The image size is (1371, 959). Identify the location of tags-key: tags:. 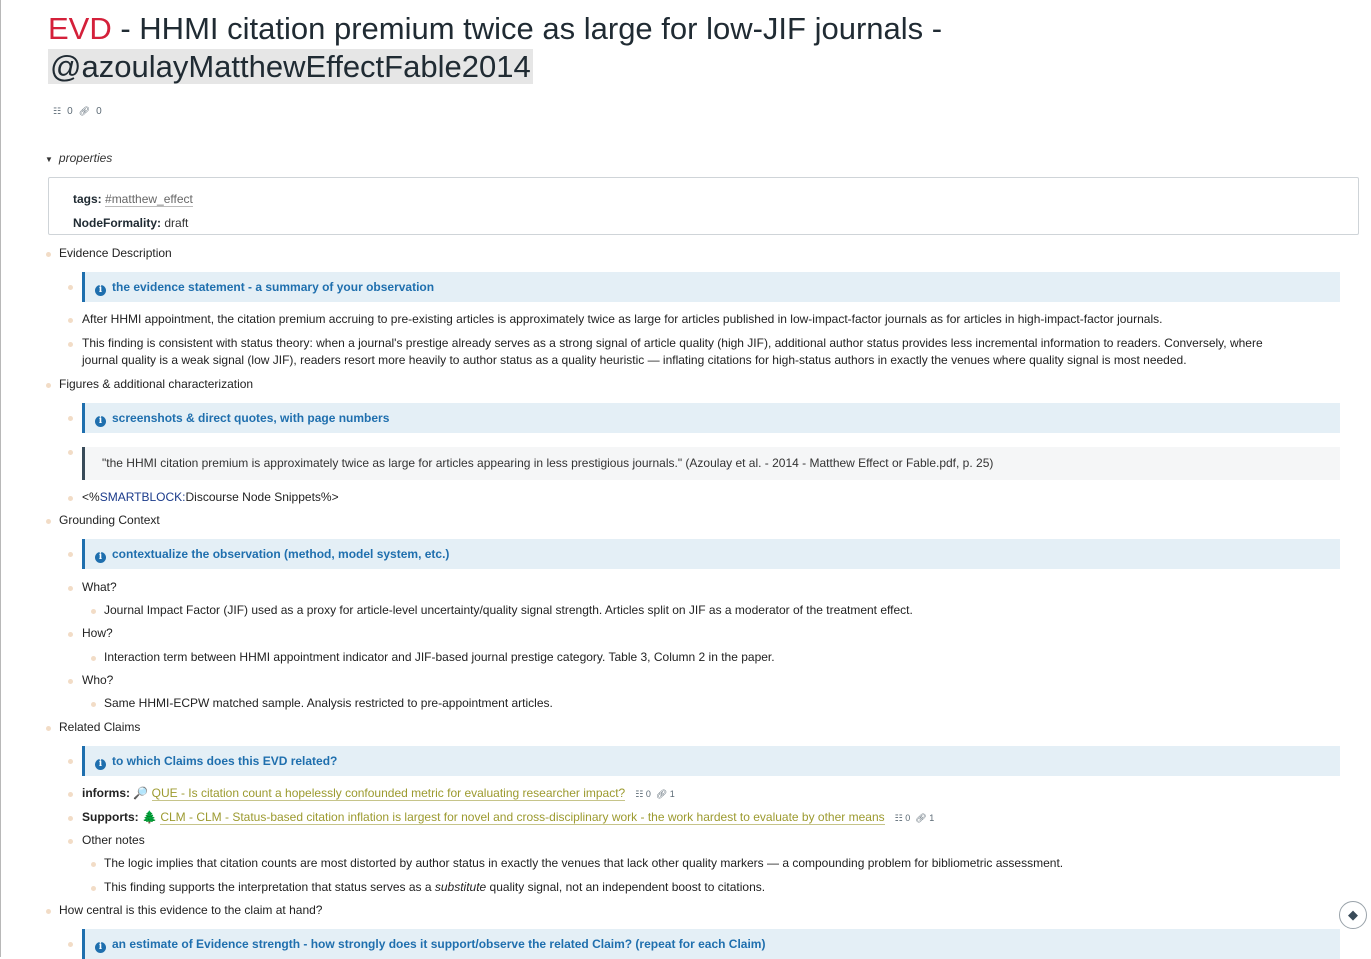
(87, 199).